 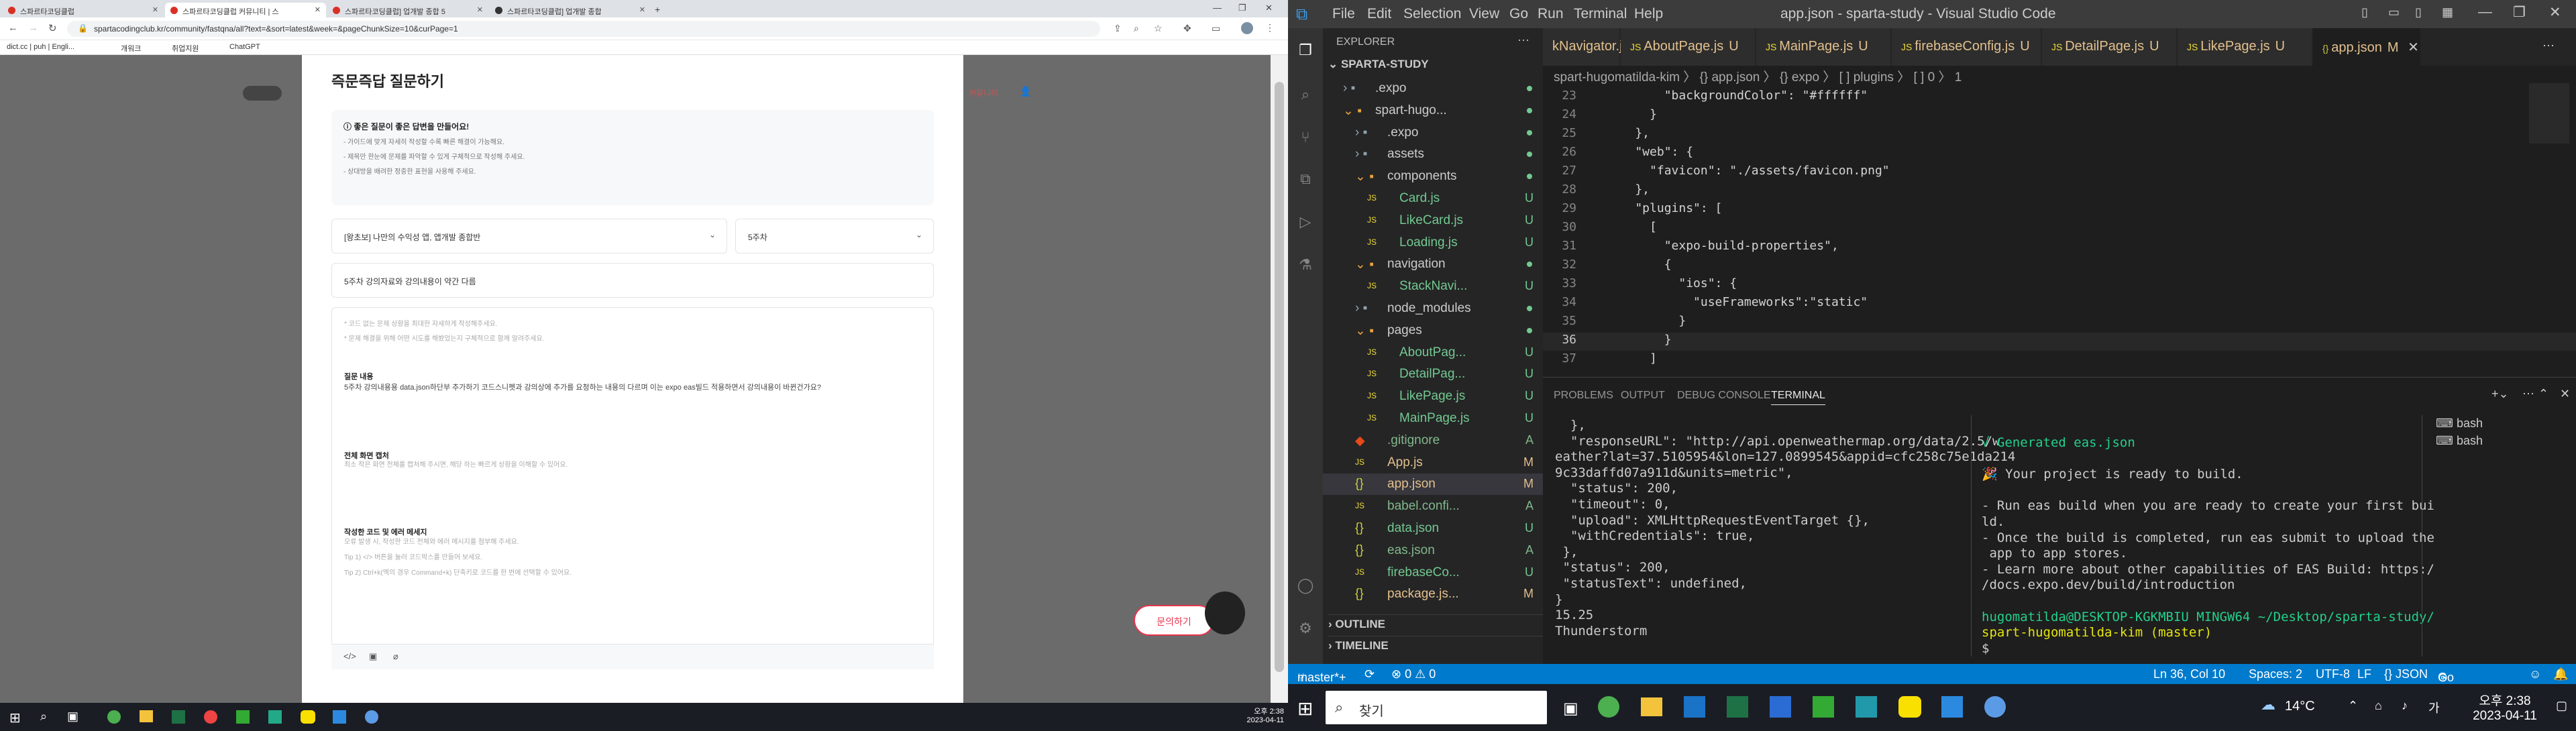 I want to click on bookmark-item: 취업지원, so click(x=185, y=48).